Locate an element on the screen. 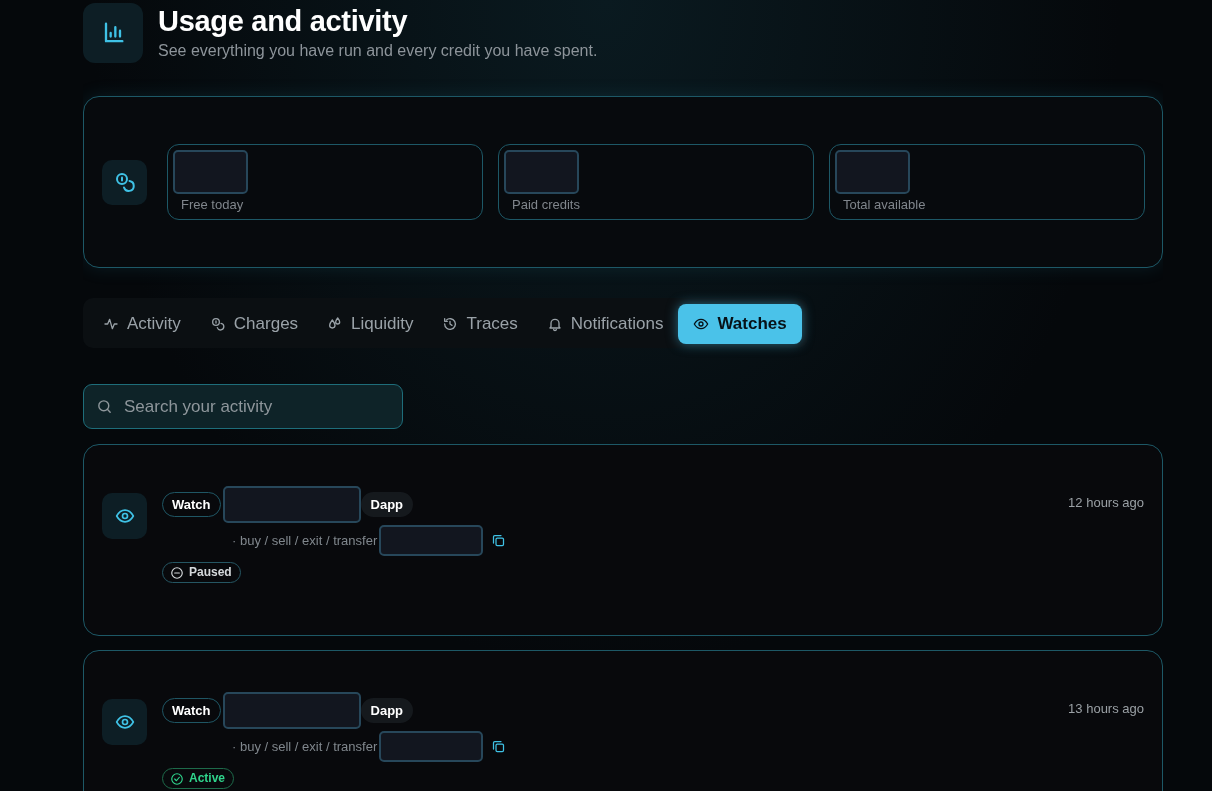  search-field: Search your activity is located at coordinates (243, 406).